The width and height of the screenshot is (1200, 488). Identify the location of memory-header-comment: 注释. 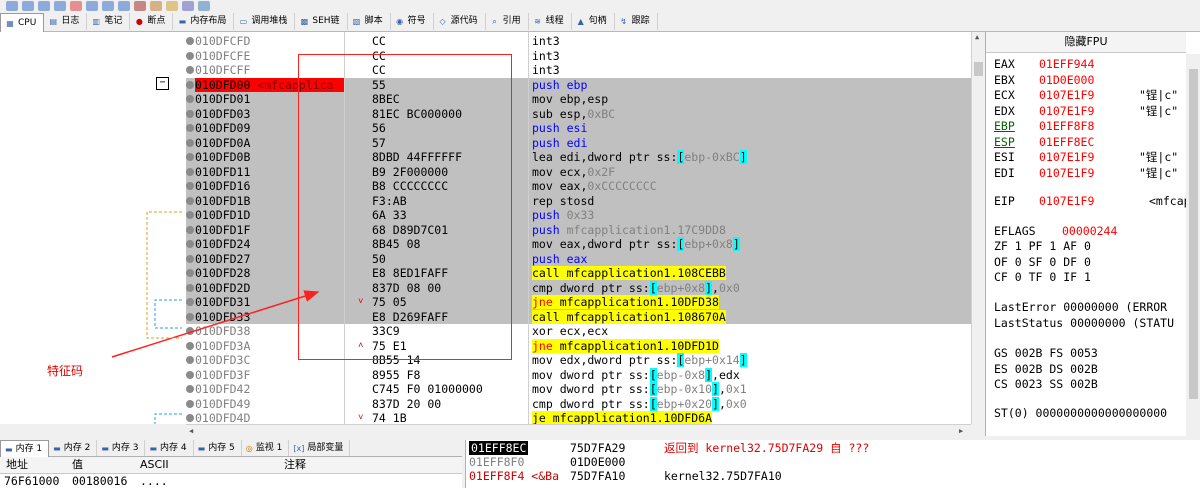
(295, 465).